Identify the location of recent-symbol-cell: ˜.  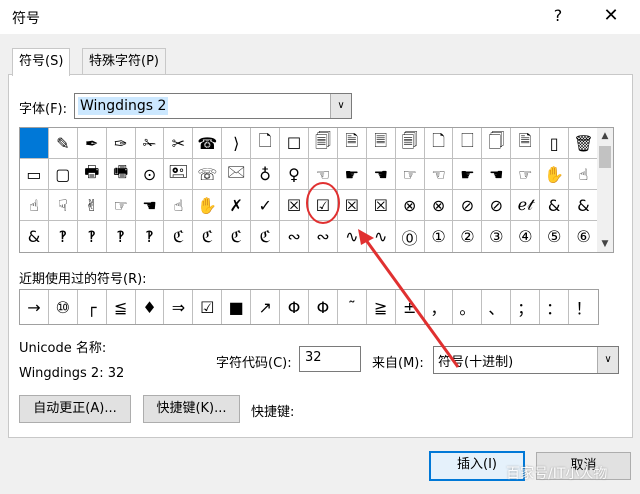
(352, 307).